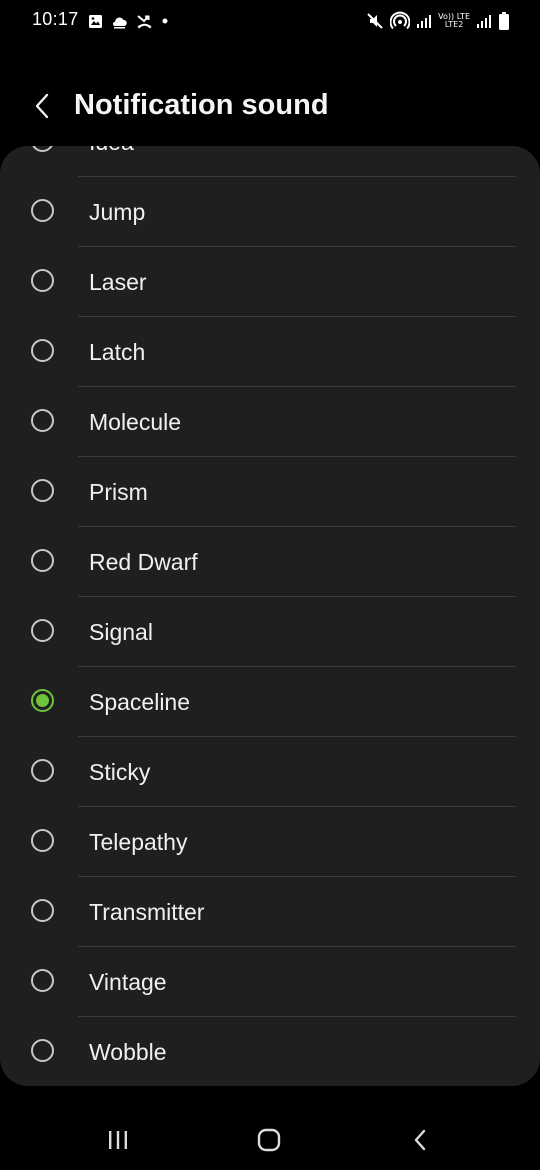 The height and width of the screenshot is (1170, 540). Describe the element at coordinates (201, 105) in the screenshot. I see `page-title: Notification sound` at that location.